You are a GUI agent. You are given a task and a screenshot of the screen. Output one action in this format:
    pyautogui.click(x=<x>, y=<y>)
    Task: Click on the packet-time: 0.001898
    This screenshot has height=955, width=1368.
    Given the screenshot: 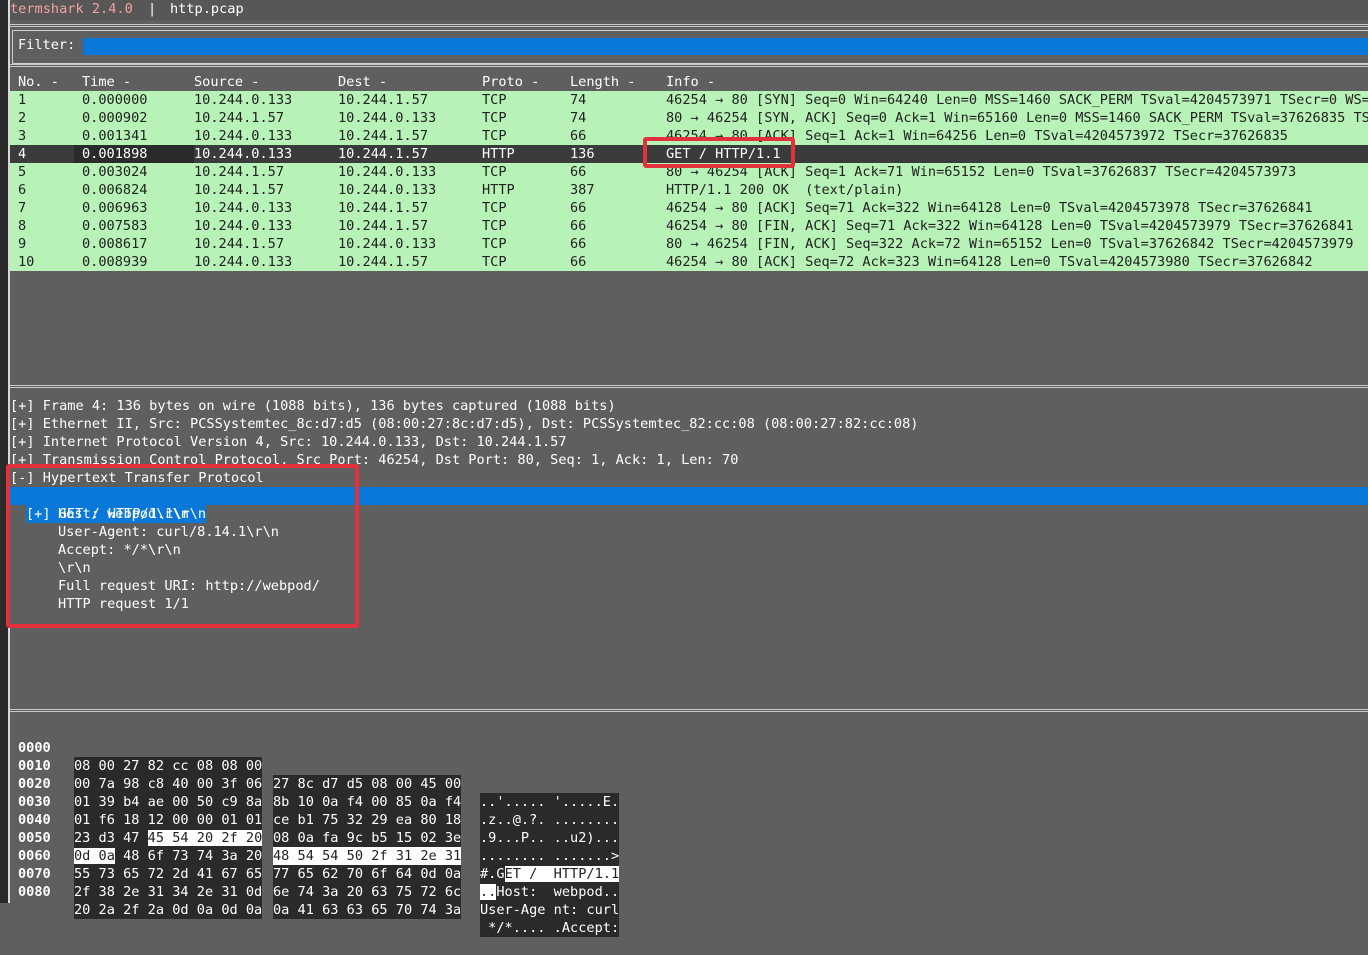 What is the action you would take?
    pyautogui.click(x=134, y=154)
    